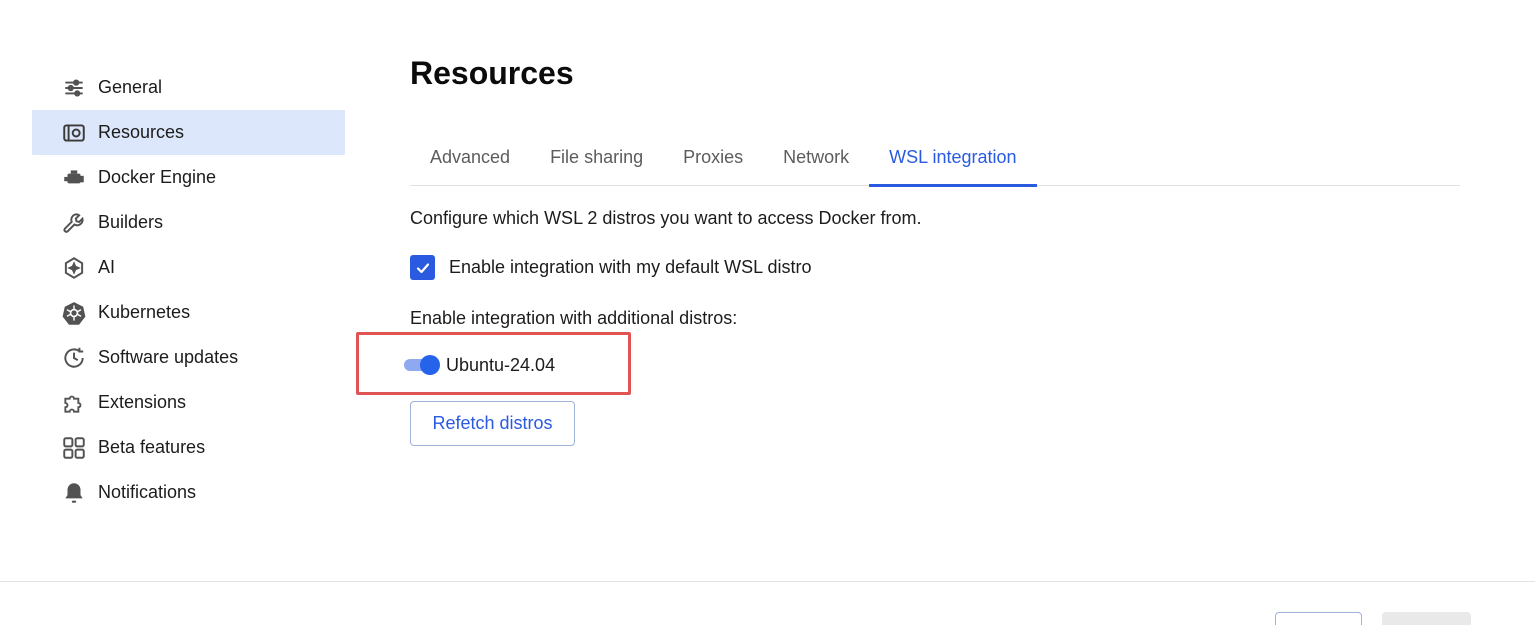  I want to click on sidebar-item-label: Beta features, so click(152, 447).